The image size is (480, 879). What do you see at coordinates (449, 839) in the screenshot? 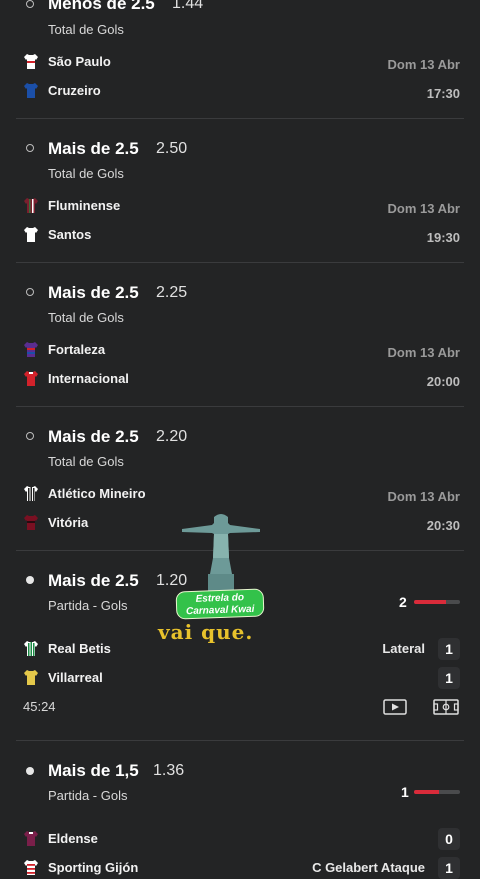
I see `home-score: 0` at bounding box center [449, 839].